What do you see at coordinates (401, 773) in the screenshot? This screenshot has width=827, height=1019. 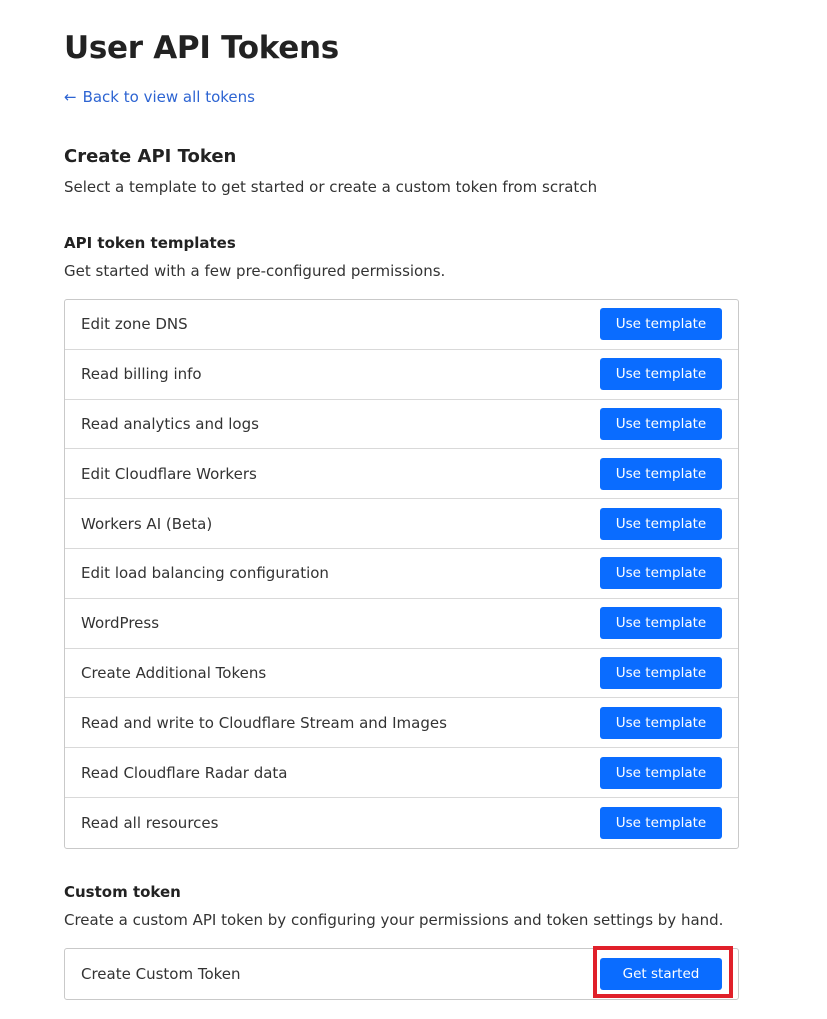 I see `template-row: Read Cloudflare Radar data Use template` at bounding box center [401, 773].